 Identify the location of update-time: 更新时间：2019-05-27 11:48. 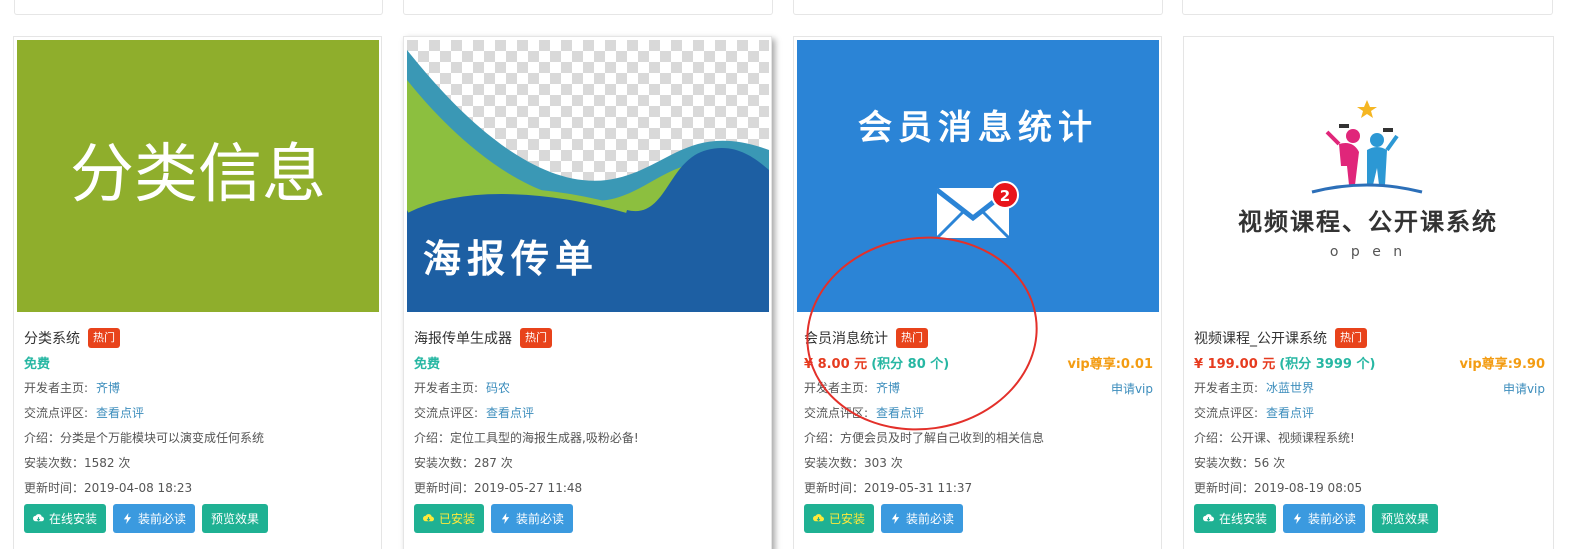
(498, 488).